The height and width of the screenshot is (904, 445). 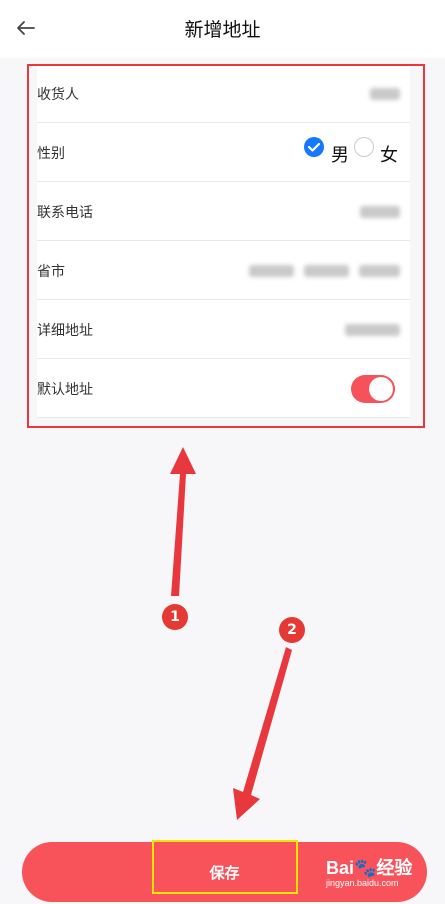 I want to click on baidu-watermark: Bai🐾经验 jingyan.baidu.com, so click(x=374, y=874).